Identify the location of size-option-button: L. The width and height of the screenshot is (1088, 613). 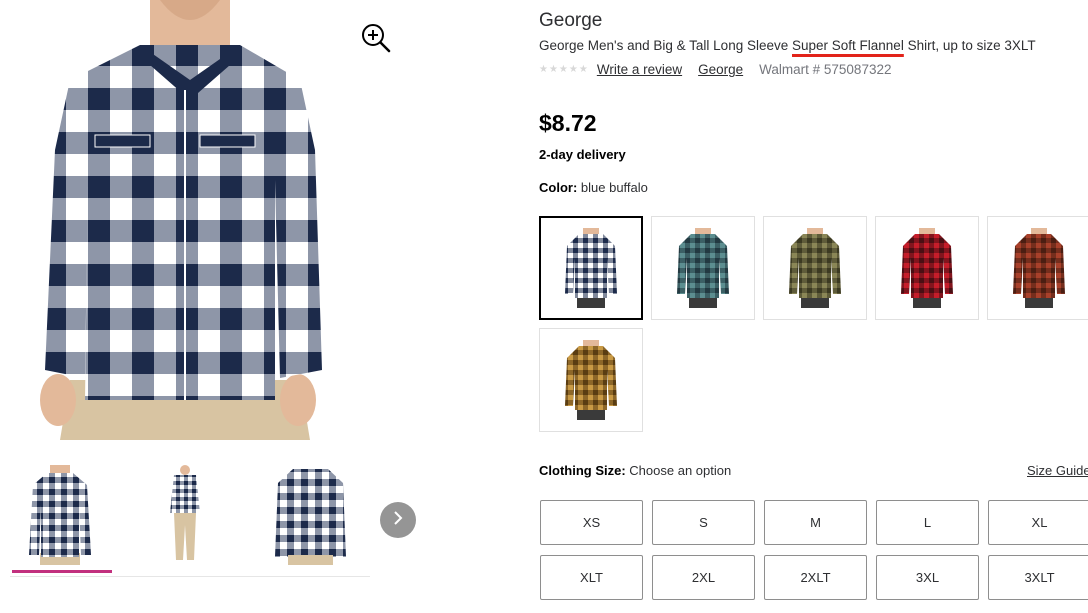
(927, 522).